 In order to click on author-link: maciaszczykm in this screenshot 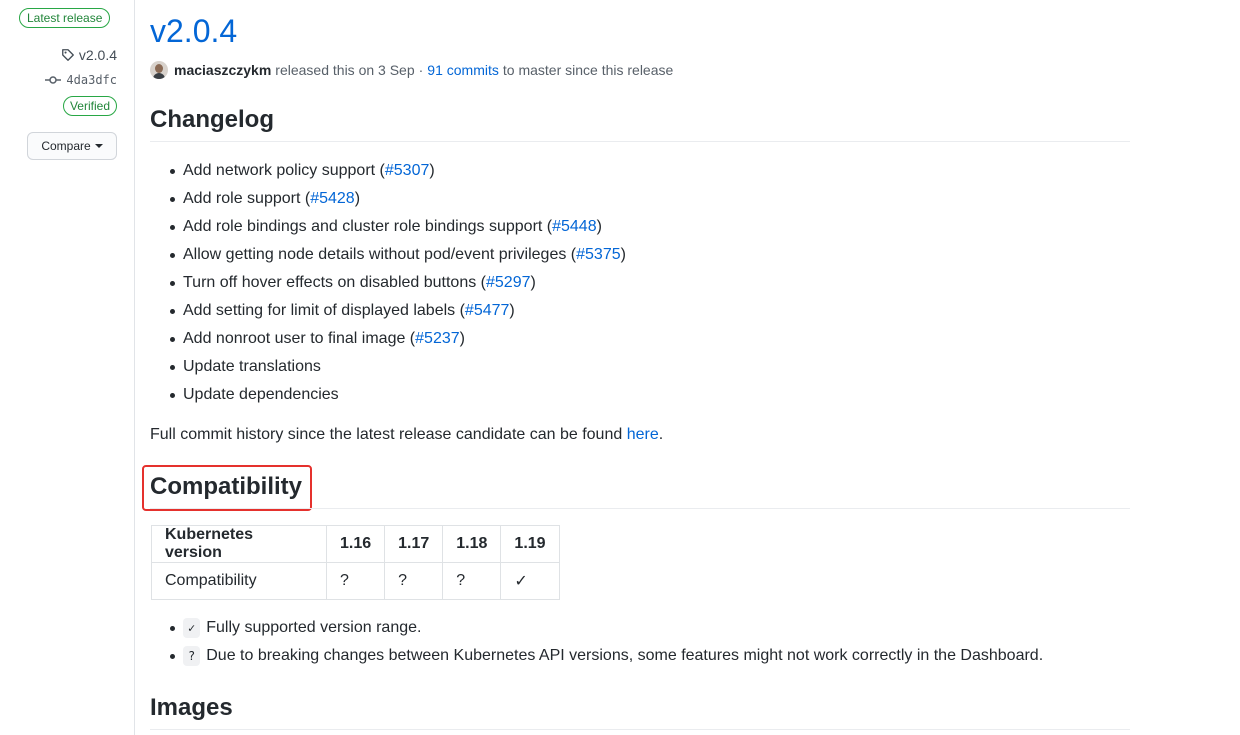, I will do `click(222, 70)`.